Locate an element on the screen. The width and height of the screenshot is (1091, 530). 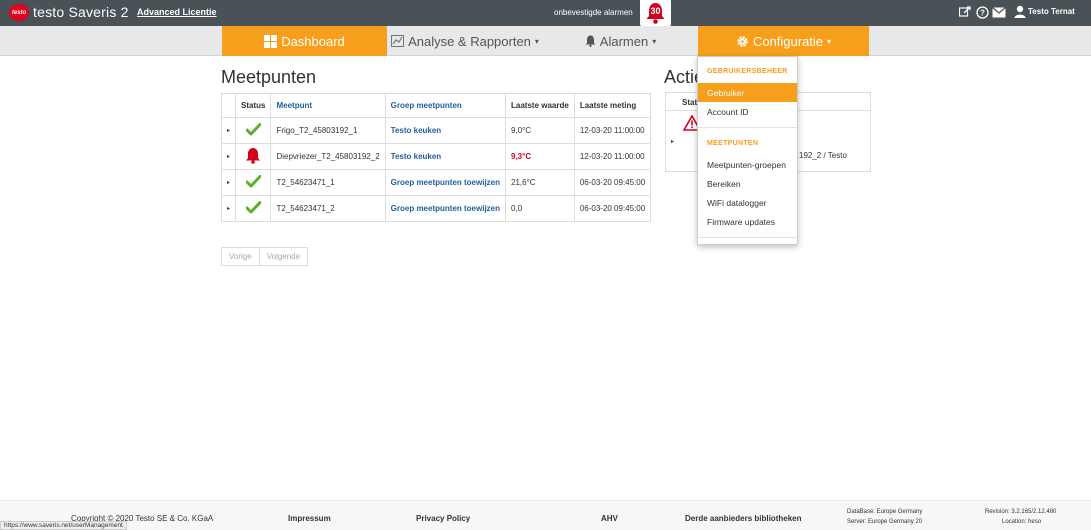
measuring-points-header: MEETPUNTEN is located at coordinates (733, 143).